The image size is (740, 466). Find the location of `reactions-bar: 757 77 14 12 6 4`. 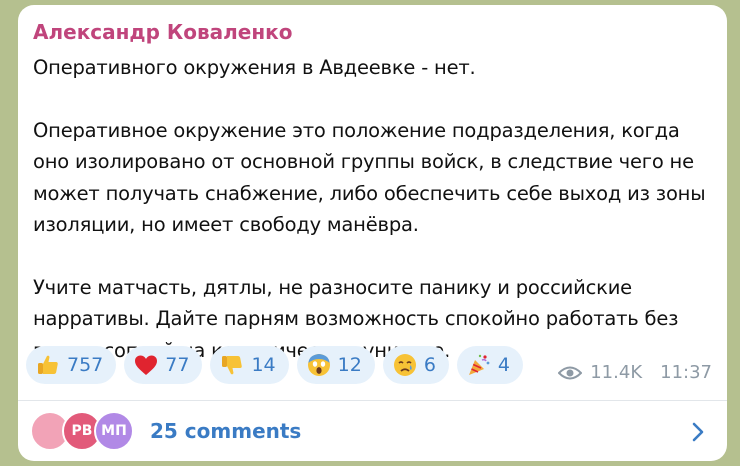

reactions-bar: 757 77 14 12 6 4 is located at coordinates (275, 365).